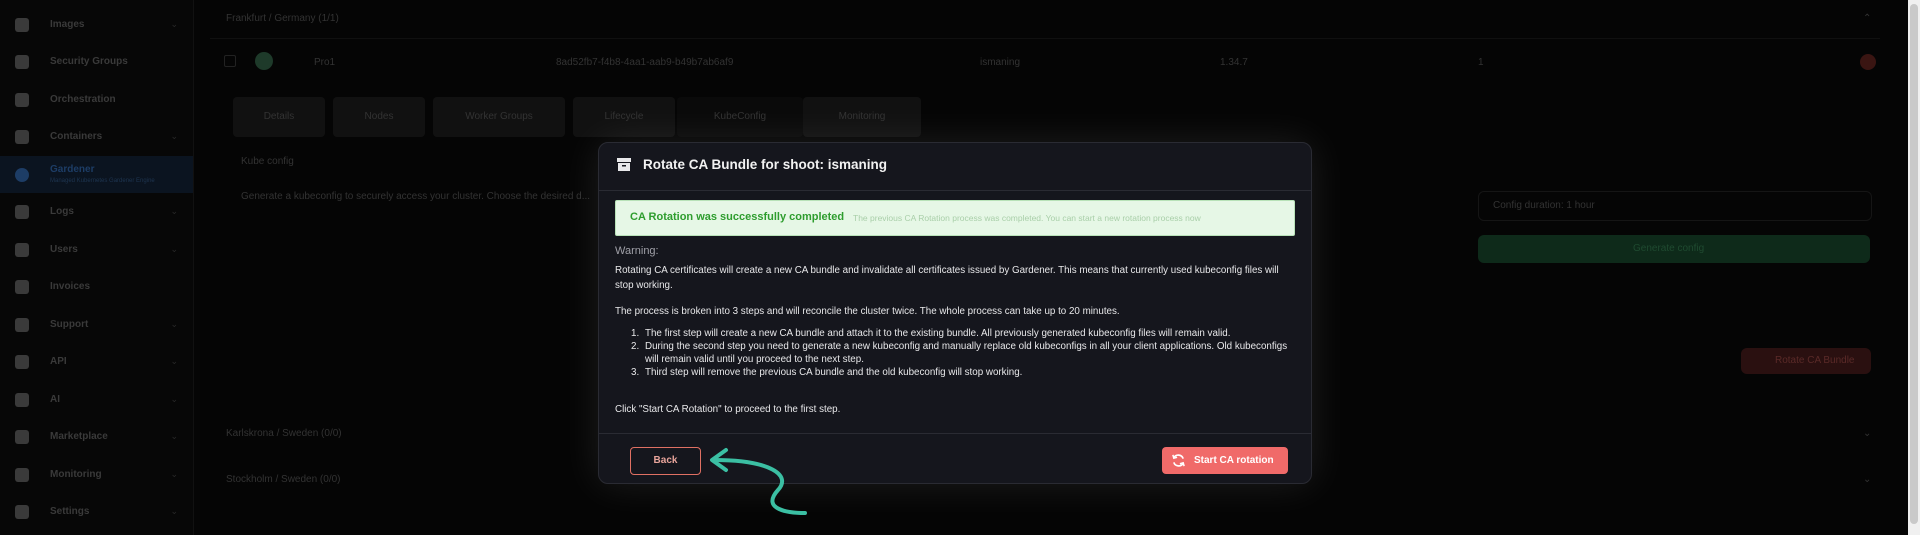 Image resolution: width=1920 pixels, height=535 pixels. I want to click on sidebar-item-label: Gardener, so click(72, 169).